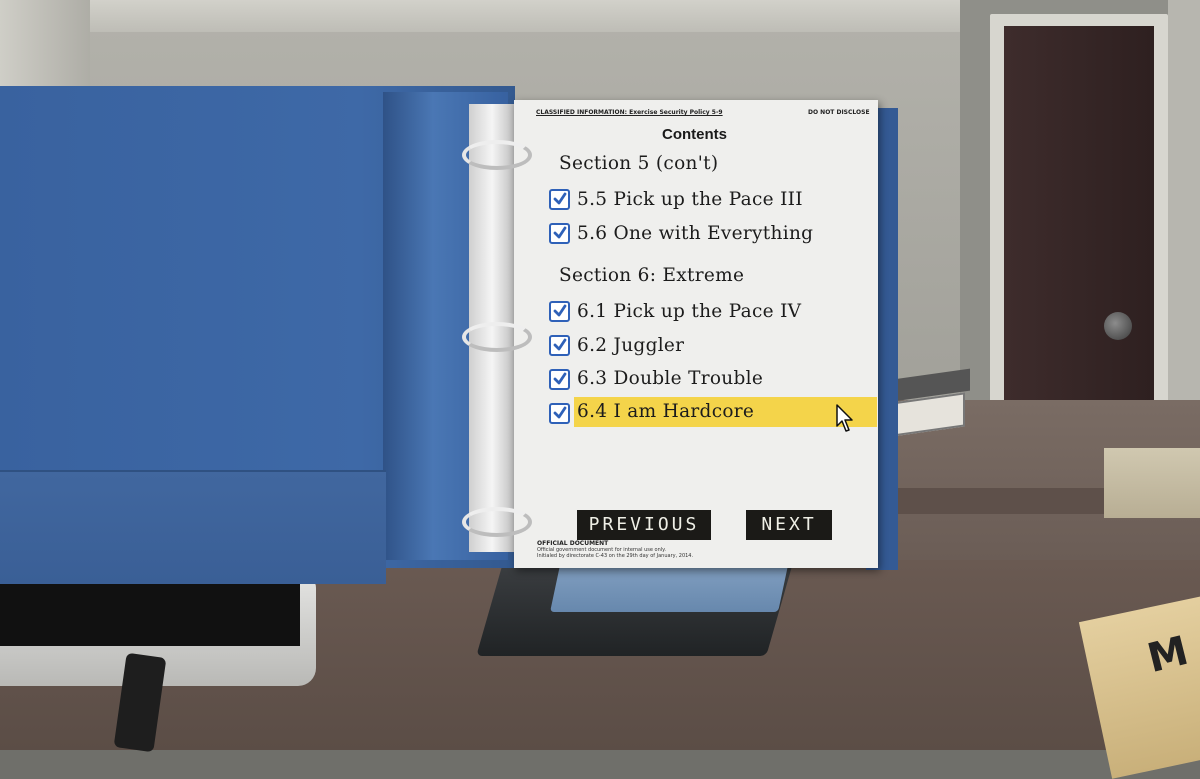  Describe the element at coordinates (1152, 483) in the screenshot. I see `cardboard-box` at that location.